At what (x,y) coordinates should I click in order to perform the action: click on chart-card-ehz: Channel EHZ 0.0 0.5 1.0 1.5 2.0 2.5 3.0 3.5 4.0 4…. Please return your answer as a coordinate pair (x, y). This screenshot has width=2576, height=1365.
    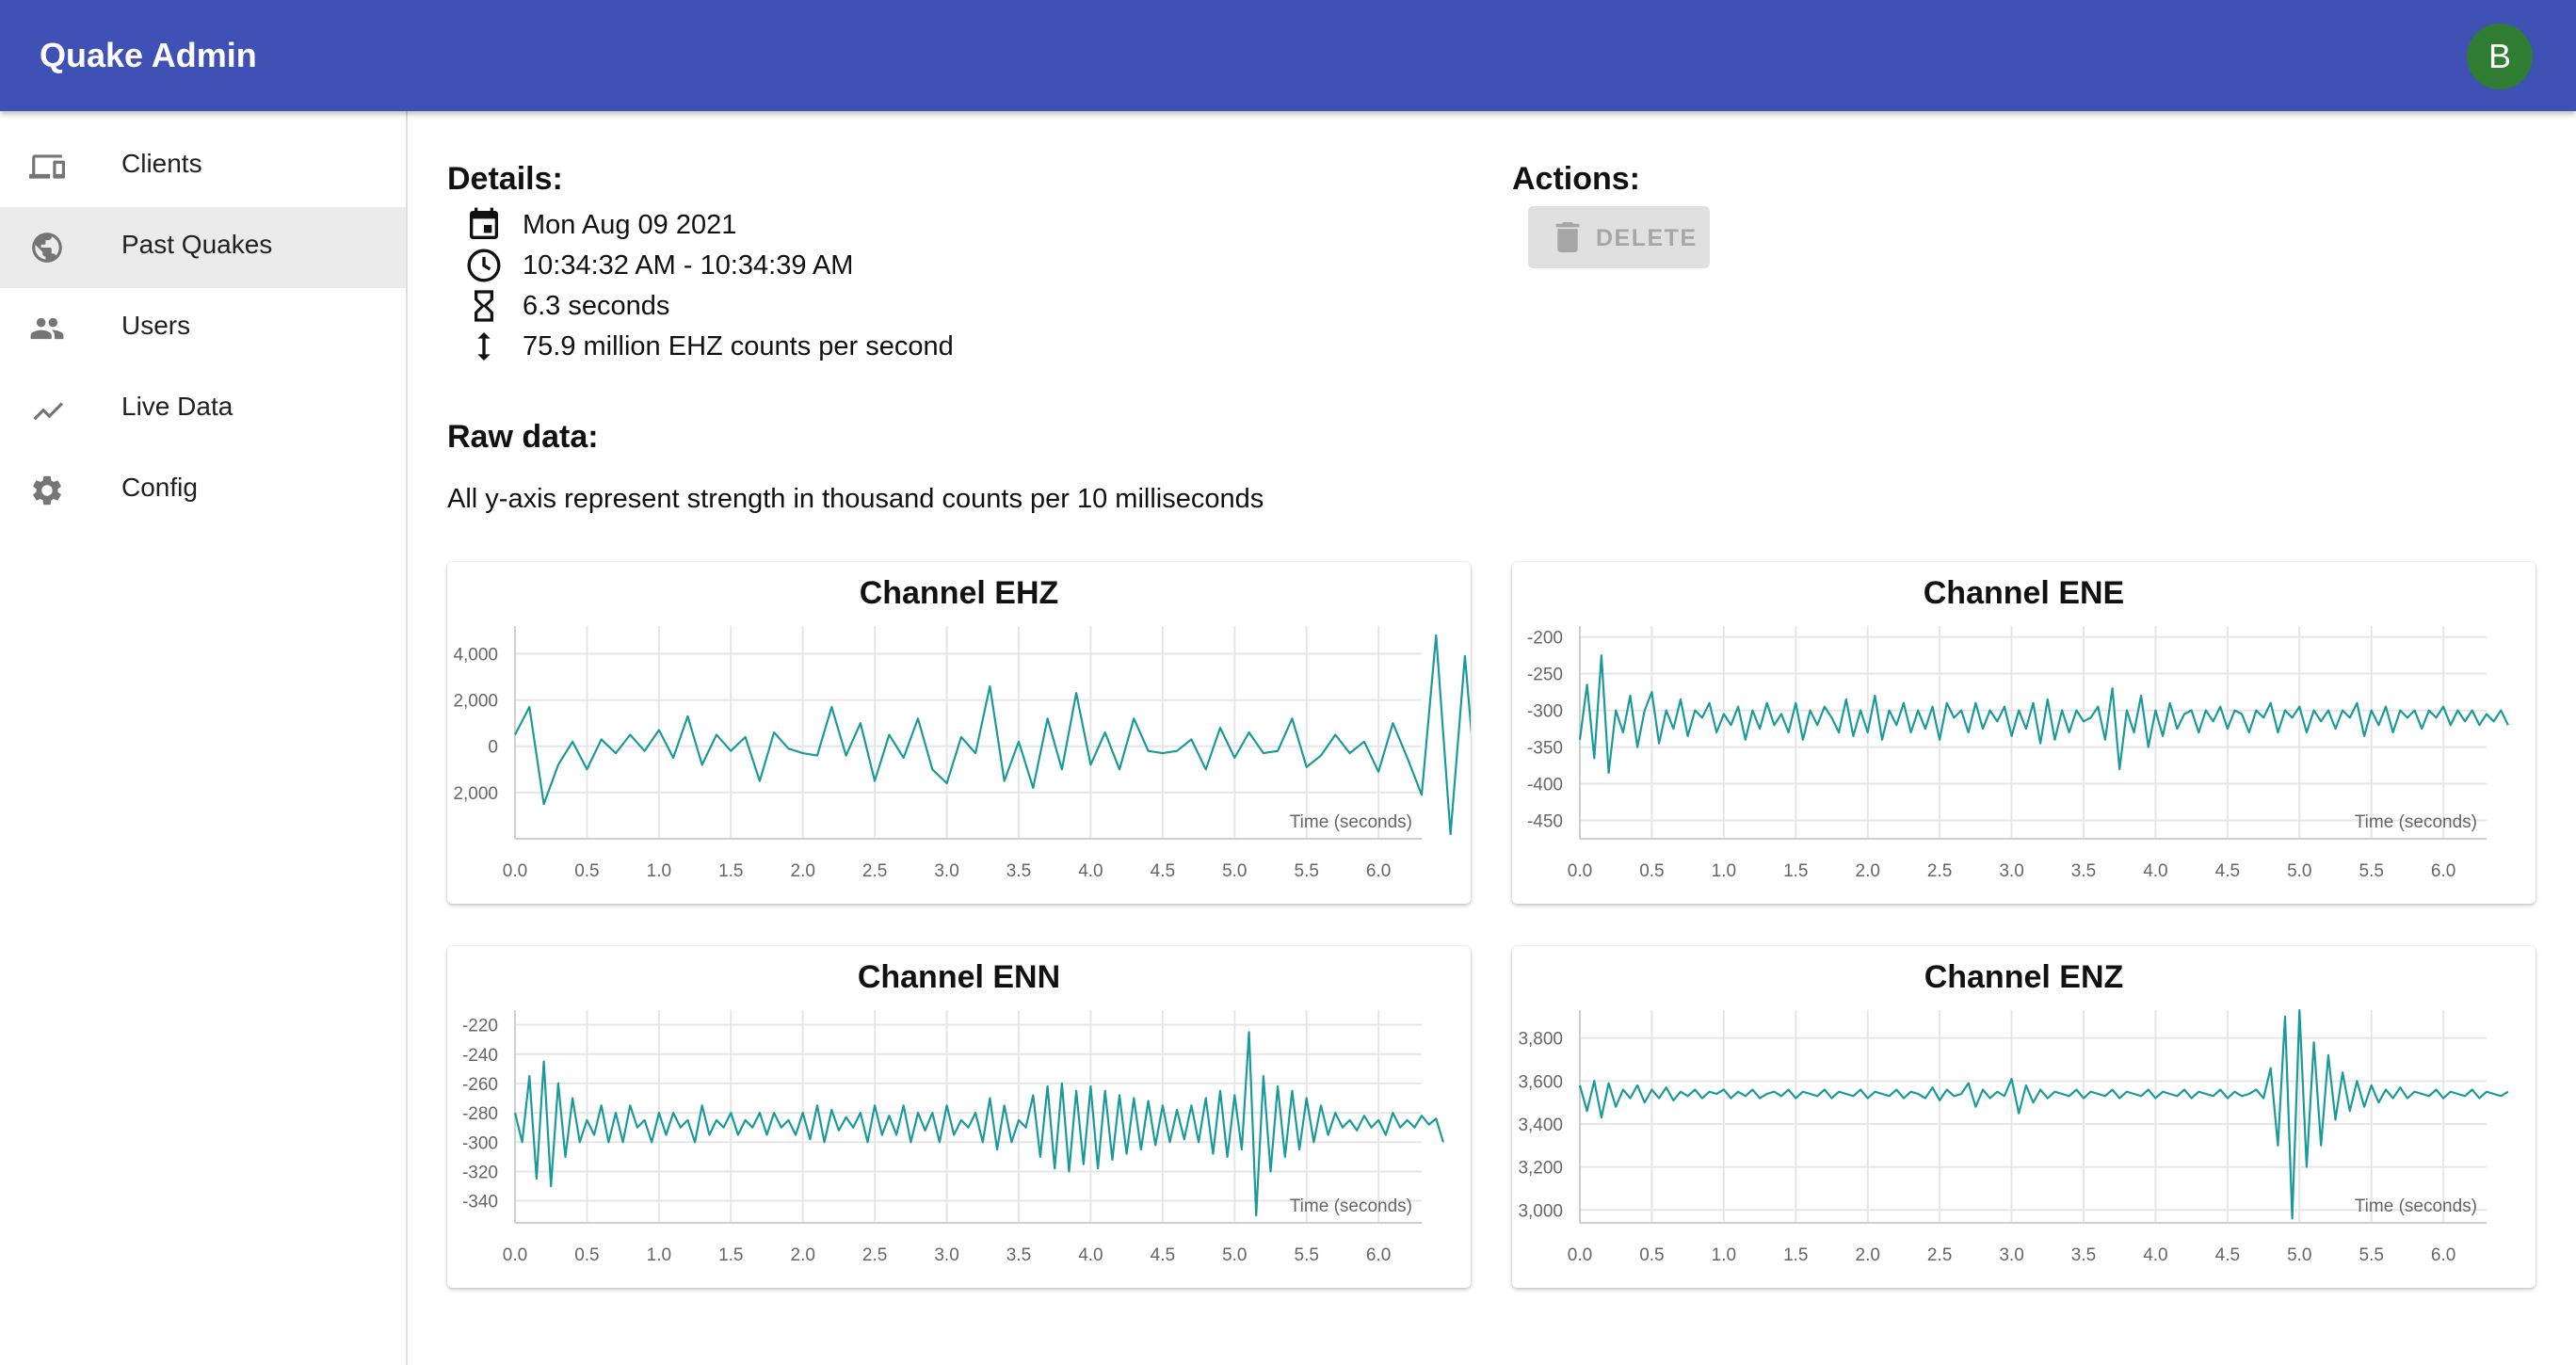
    Looking at the image, I should click on (959, 733).